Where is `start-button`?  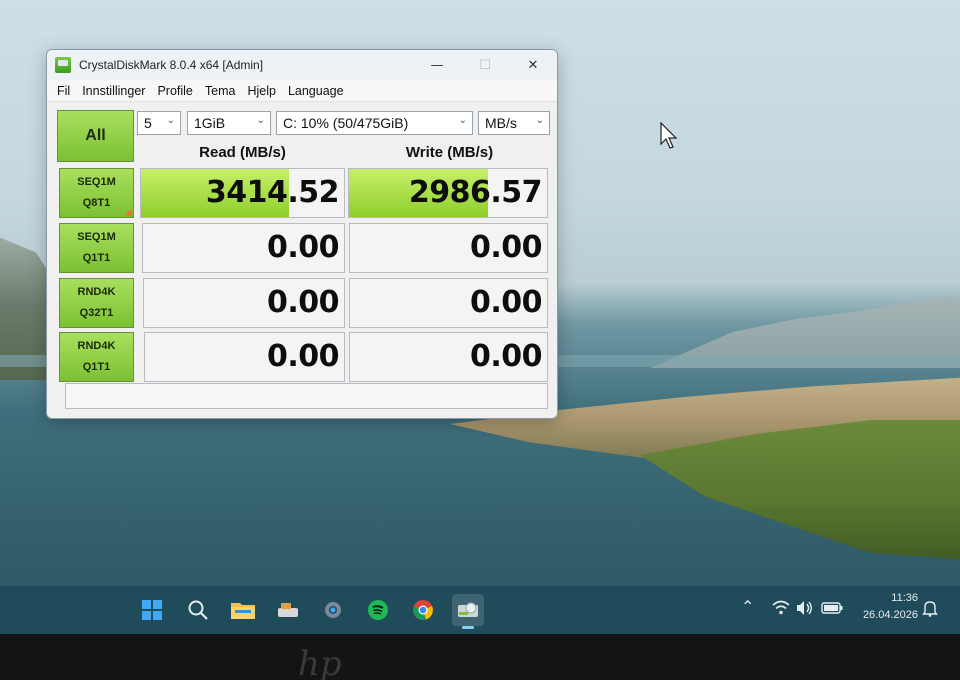
start-button is located at coordinates (152, 610).